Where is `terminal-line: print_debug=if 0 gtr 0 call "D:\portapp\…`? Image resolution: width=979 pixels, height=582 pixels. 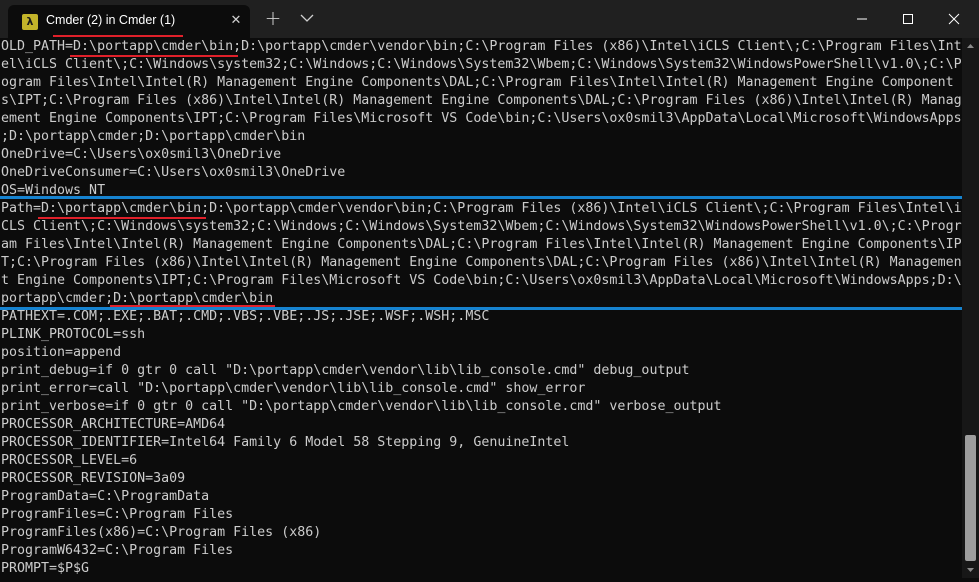 terminal-line: print_debug=if 0 gtr 0 call "D:\portapp\… is located at coordinates (345, 370).